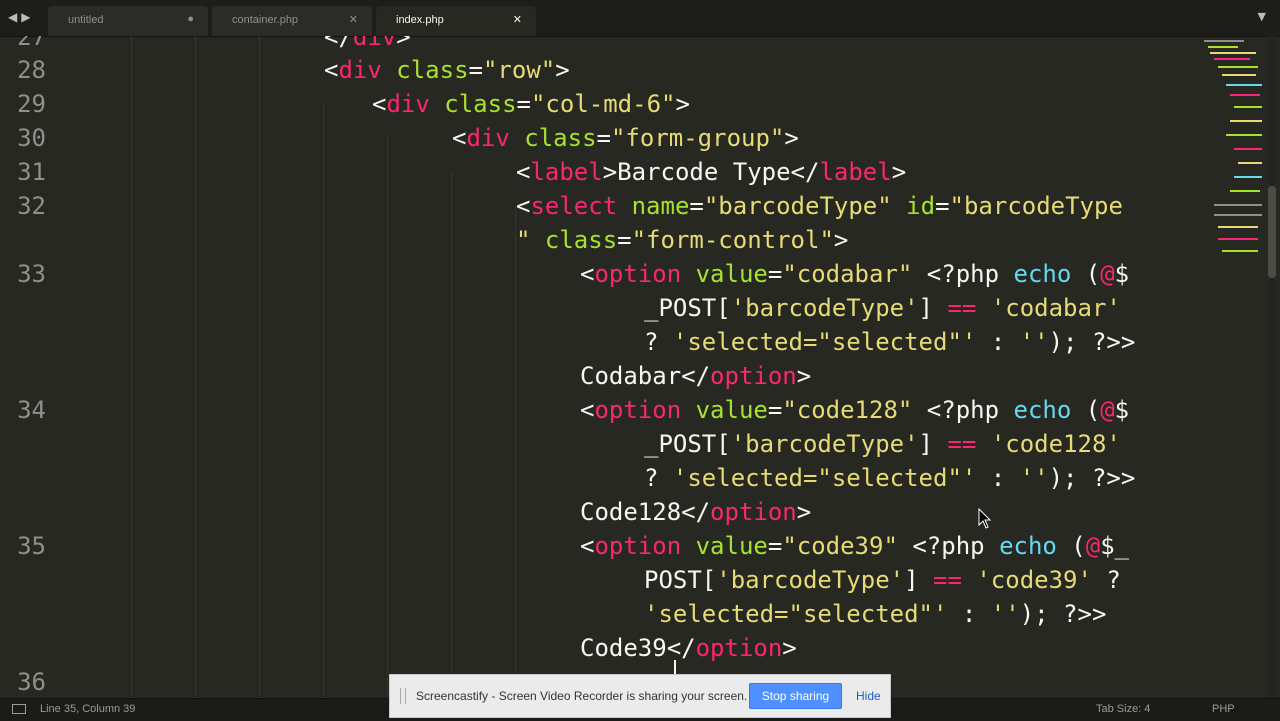 The width and height of the screenshot is (1280, 721). I want to click on tab-nav-arrows: ◀▶, so click(21, 17).